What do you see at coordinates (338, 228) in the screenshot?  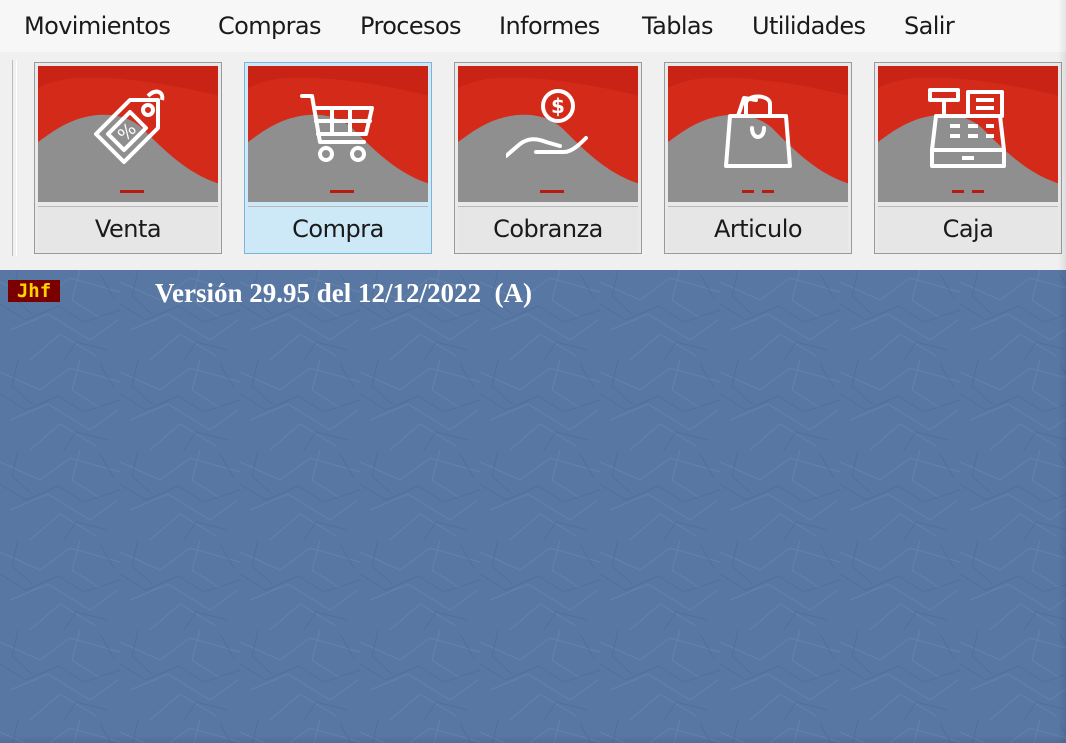 I see `compra-label: Compra` at bounding box center [338, 228].